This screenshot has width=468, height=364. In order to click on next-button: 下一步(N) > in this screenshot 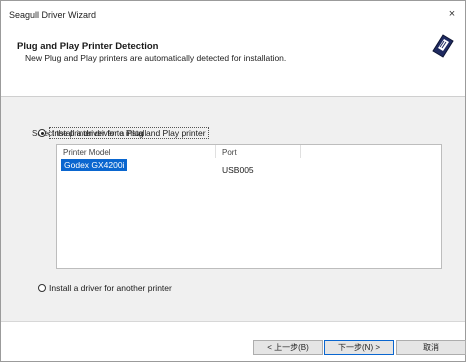, I will do `click(359, 347)`.